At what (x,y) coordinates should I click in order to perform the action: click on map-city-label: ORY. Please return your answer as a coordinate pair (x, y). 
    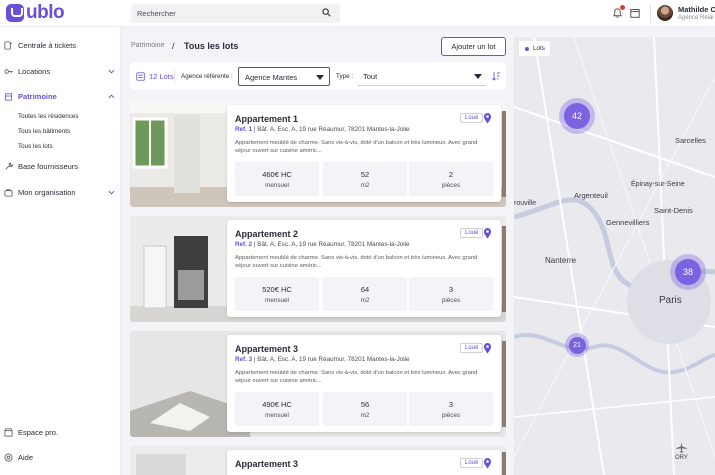
    Looking at the image, I should click on (681, 458).